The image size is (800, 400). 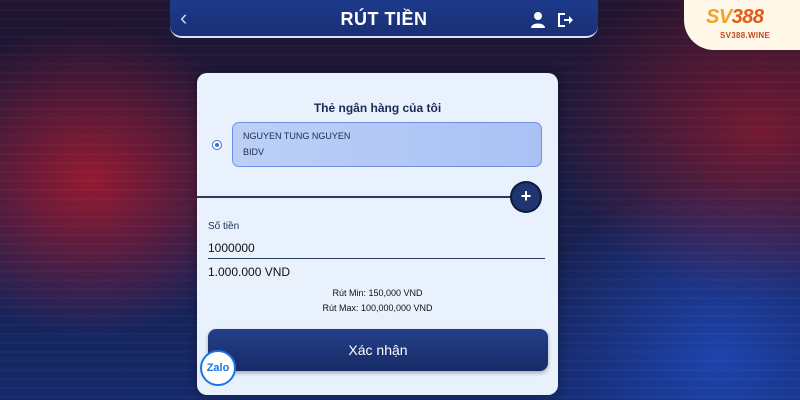 What do you see at coordinates (249, 272) in the screenshot?
I see `amount-formatted: 1.000.000 VND` at bounding box center [249, 272].